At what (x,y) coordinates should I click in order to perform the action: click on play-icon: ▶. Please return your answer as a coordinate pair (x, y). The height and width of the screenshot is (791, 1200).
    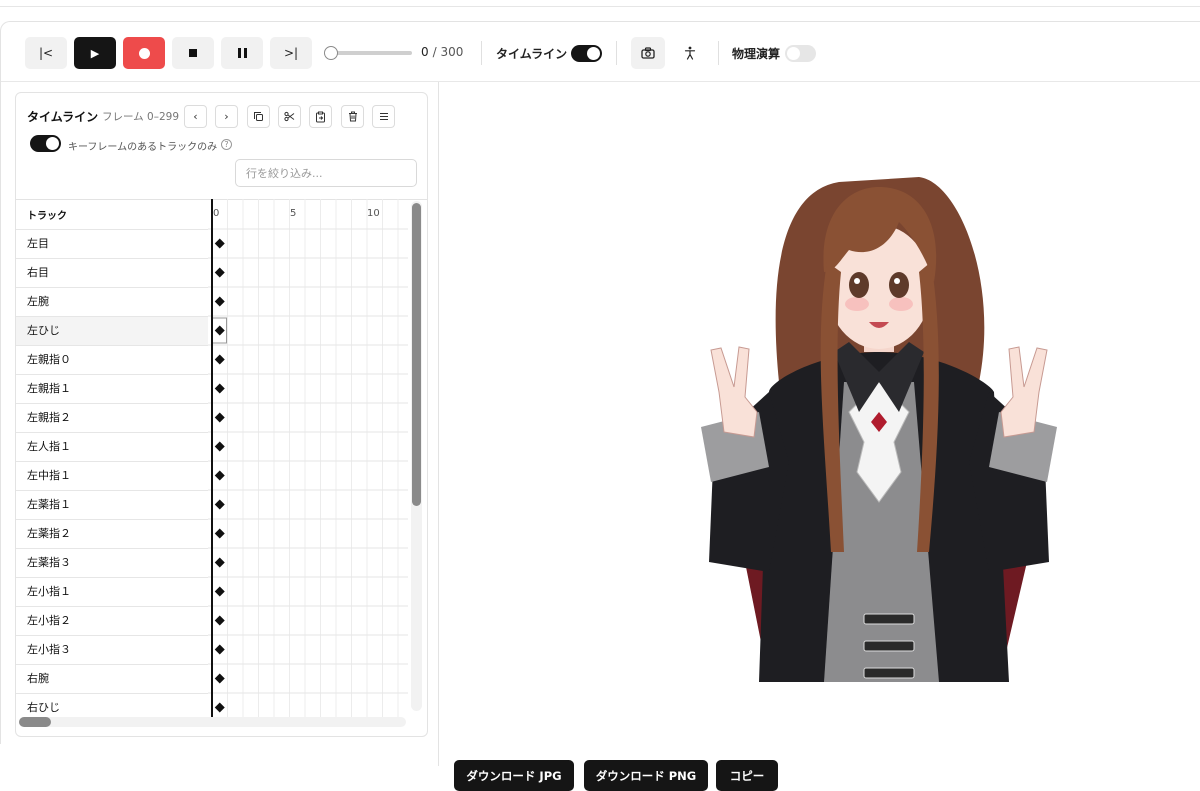
    Looking at the image, I should click on (95, 53).